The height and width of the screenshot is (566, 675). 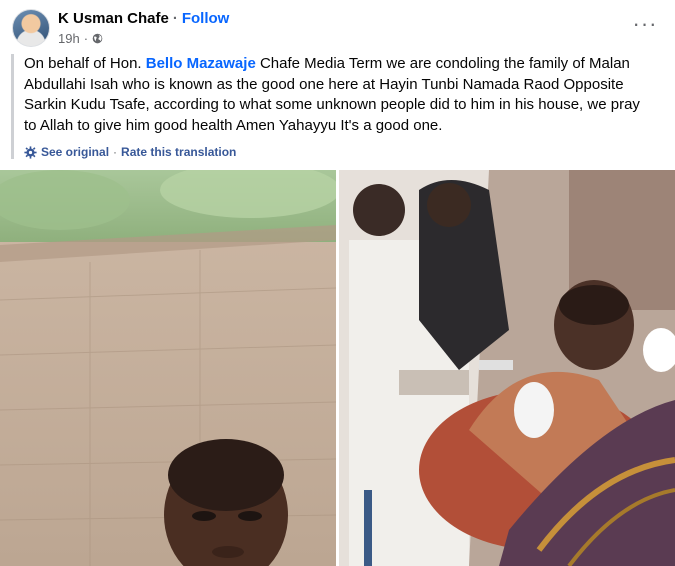 I want to click on post-text-intro: On behalf of Hon., so click(x=85, y=63).